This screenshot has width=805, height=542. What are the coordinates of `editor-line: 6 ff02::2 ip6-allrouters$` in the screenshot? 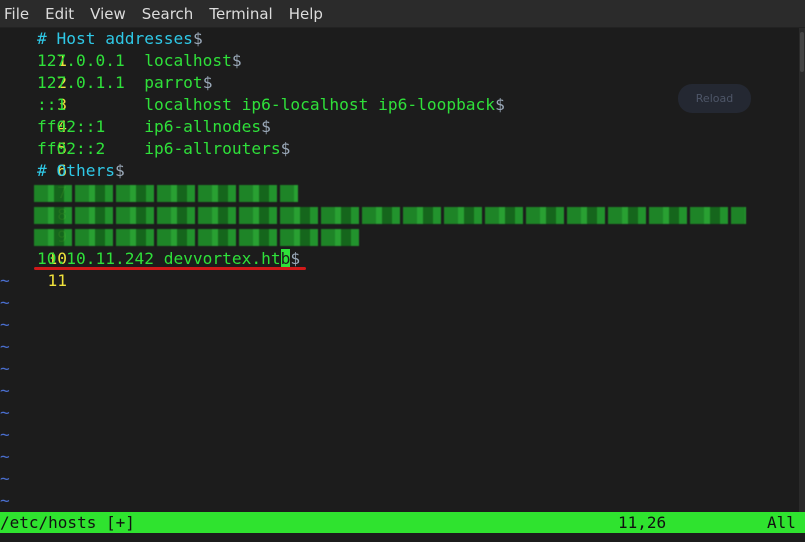 It's located at (145, 159).